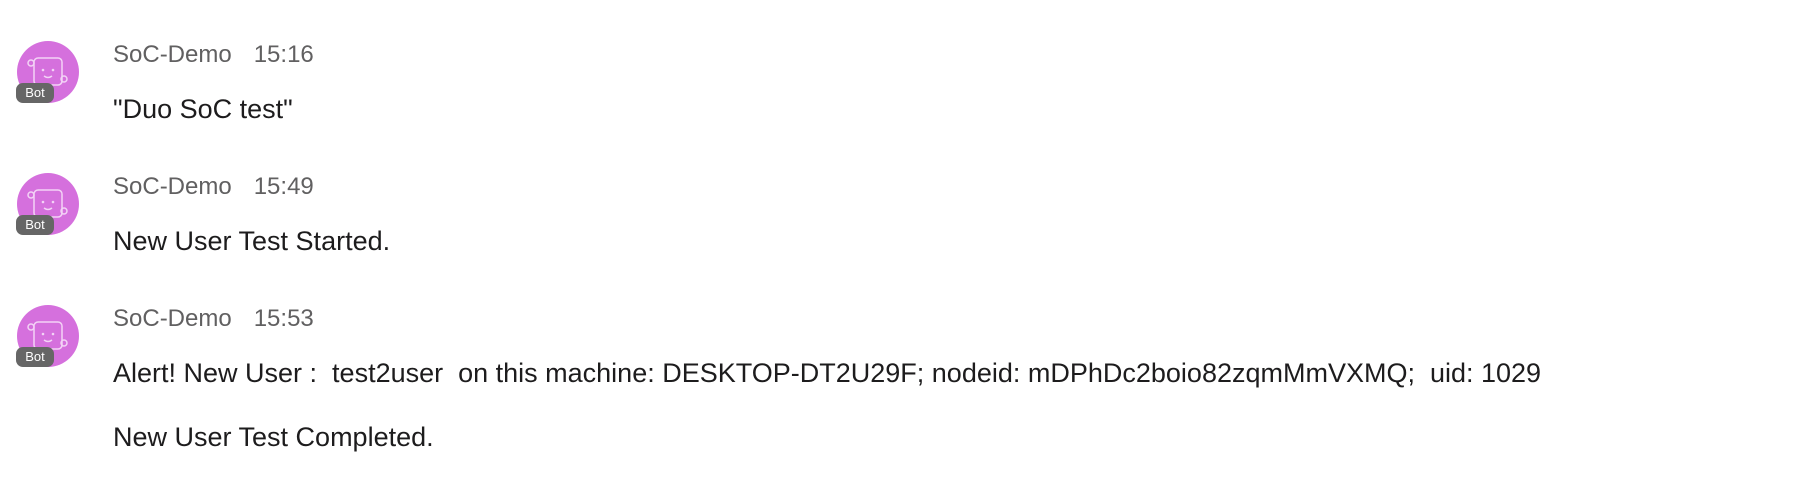 Image resolution: width=1808 pixels, height=478 pixels. I want to click on message-header: SoC-Demo 15:49, so click(213, 187).